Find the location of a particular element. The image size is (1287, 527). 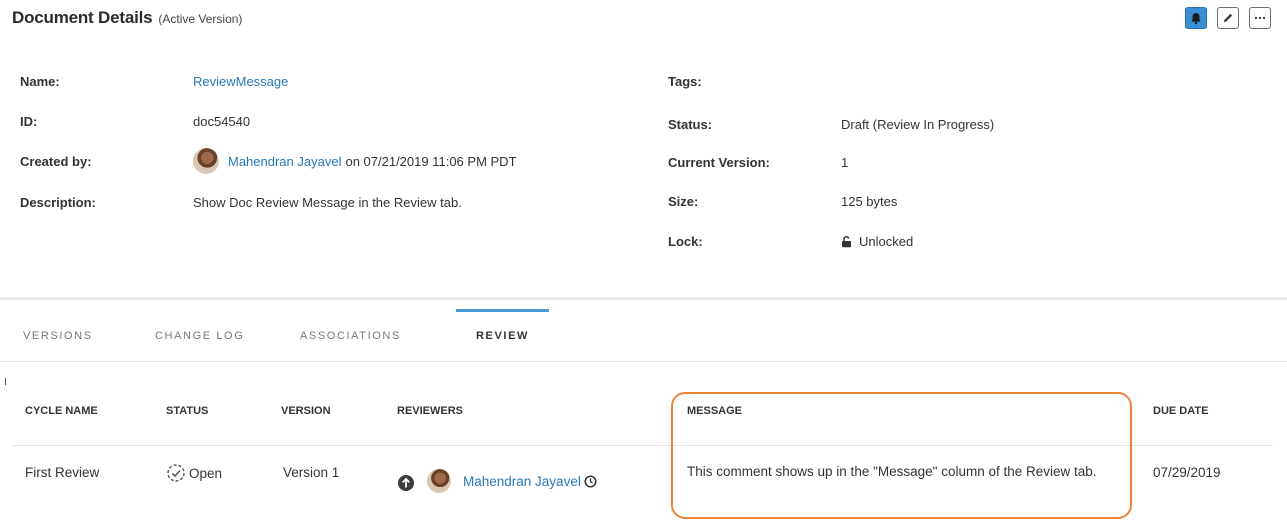

description-label: Description: is located at coordinates (58, 202).